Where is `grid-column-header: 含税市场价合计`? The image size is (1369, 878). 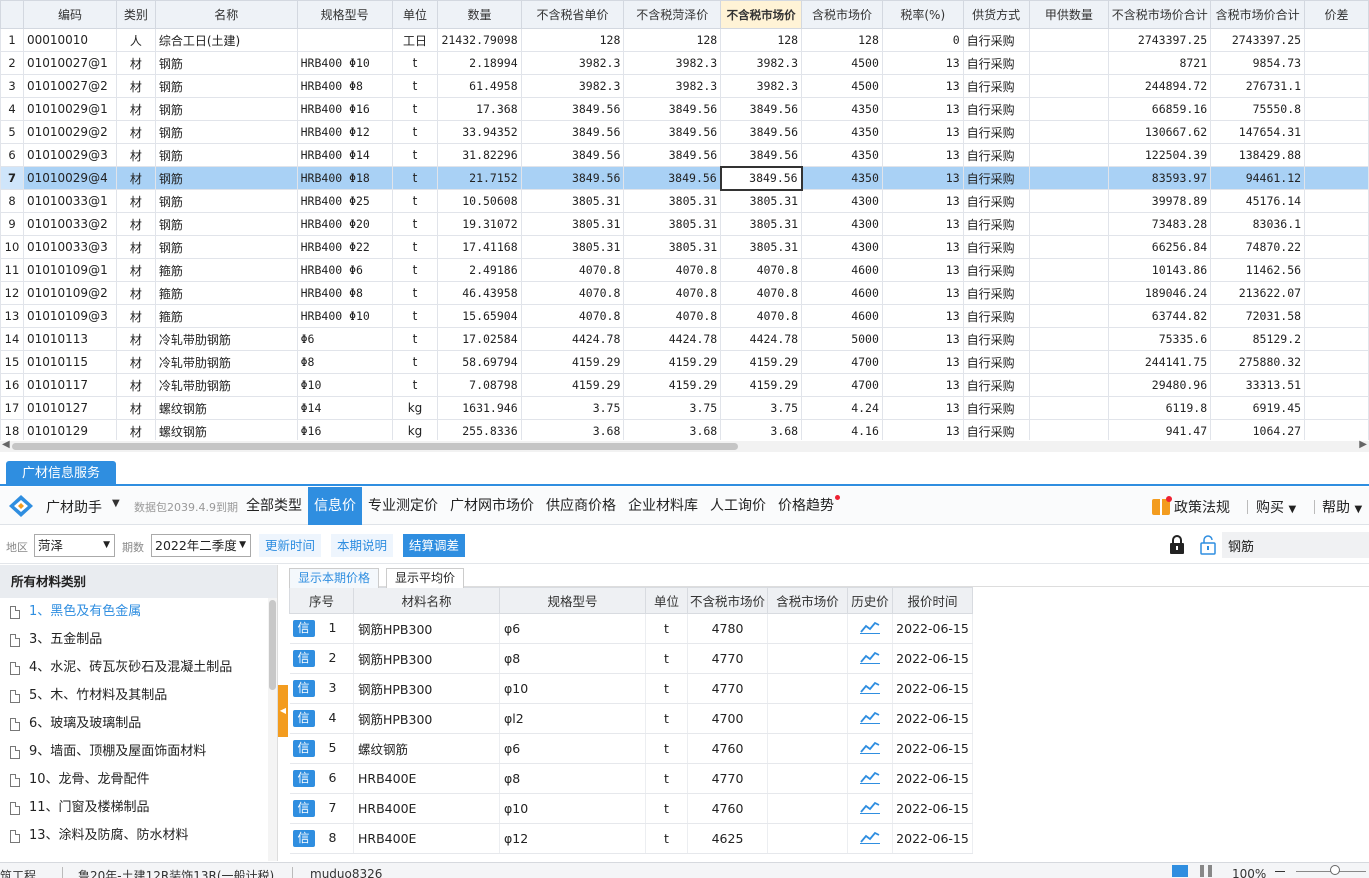 grid-column-header: 含税市场价合计 is located at coordinates (1258, 14).